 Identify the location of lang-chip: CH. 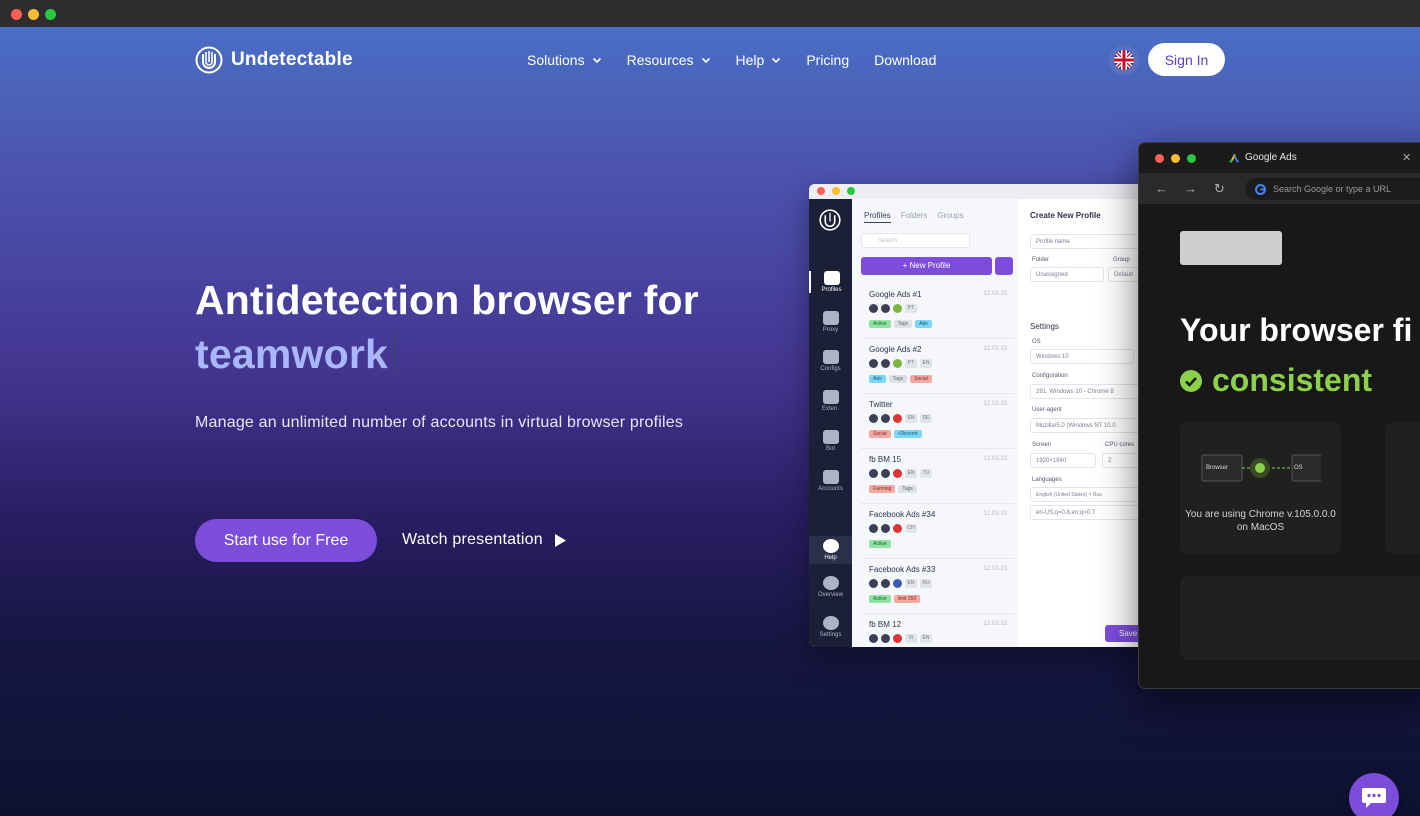
(911, 528).